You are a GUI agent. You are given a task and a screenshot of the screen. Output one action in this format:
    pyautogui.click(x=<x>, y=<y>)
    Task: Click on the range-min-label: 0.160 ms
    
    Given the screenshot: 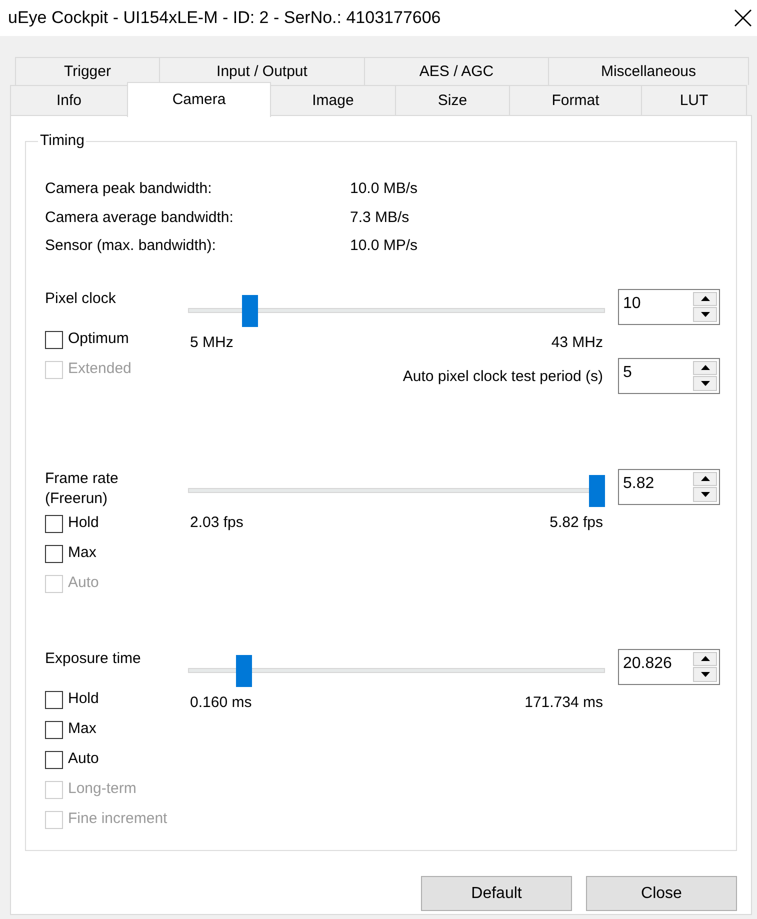 What is the action you would take?
    pyautogui.click(x=221, y=702)
    